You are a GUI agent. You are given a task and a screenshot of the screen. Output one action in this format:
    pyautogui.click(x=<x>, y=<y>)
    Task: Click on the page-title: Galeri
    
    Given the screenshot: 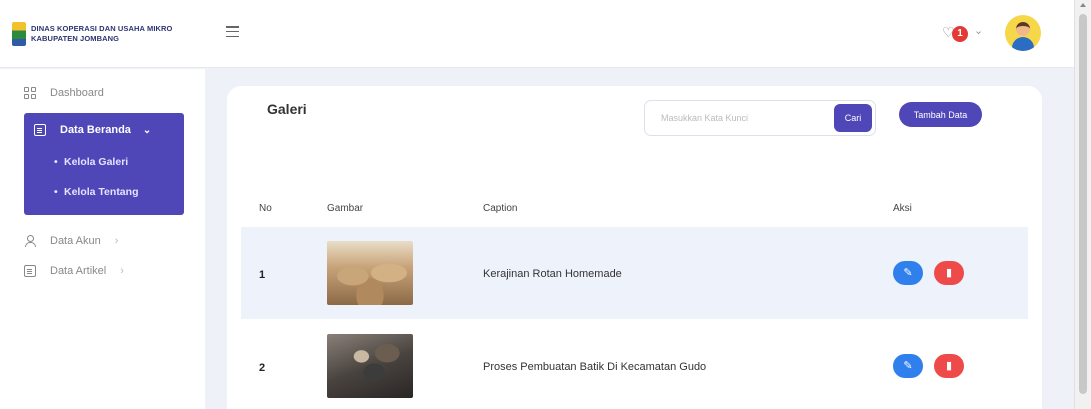 What is the action you would take?
    pyautogui.click(x=287, y=109)
    